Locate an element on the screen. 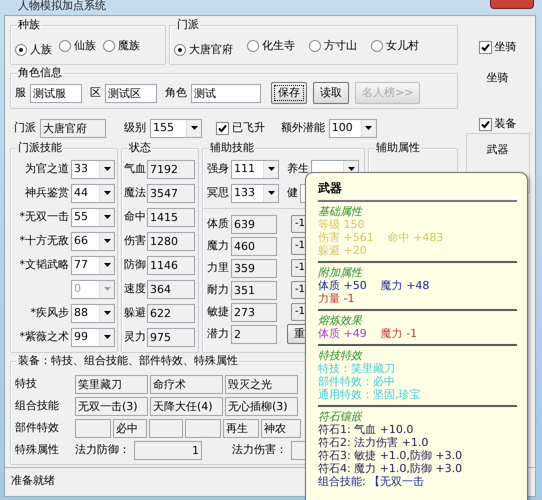  text-field: 364 is located at coordinates (171, 289).